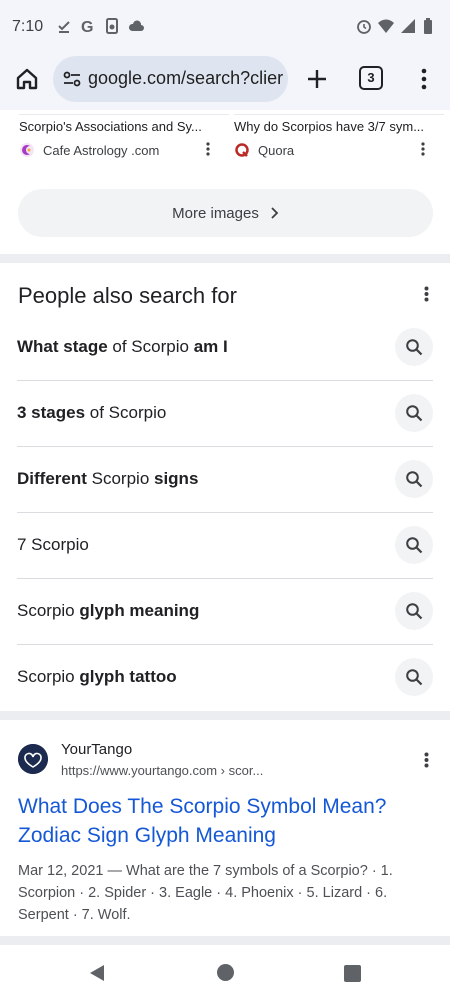 This screenshot has height=1000, width=450. What do you see at coordinates (428, 26) in the screenshot?
I see `battery-icon` at bounding box center [428, 26].